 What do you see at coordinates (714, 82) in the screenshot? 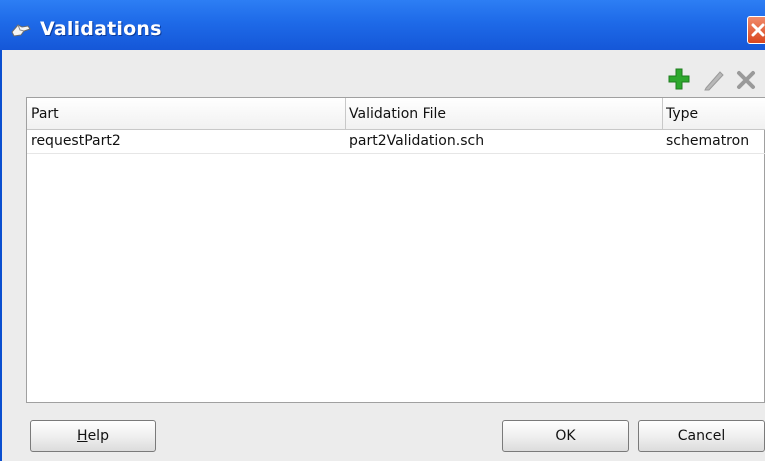
I see `edit-icon` at bounding box center [714, 82].